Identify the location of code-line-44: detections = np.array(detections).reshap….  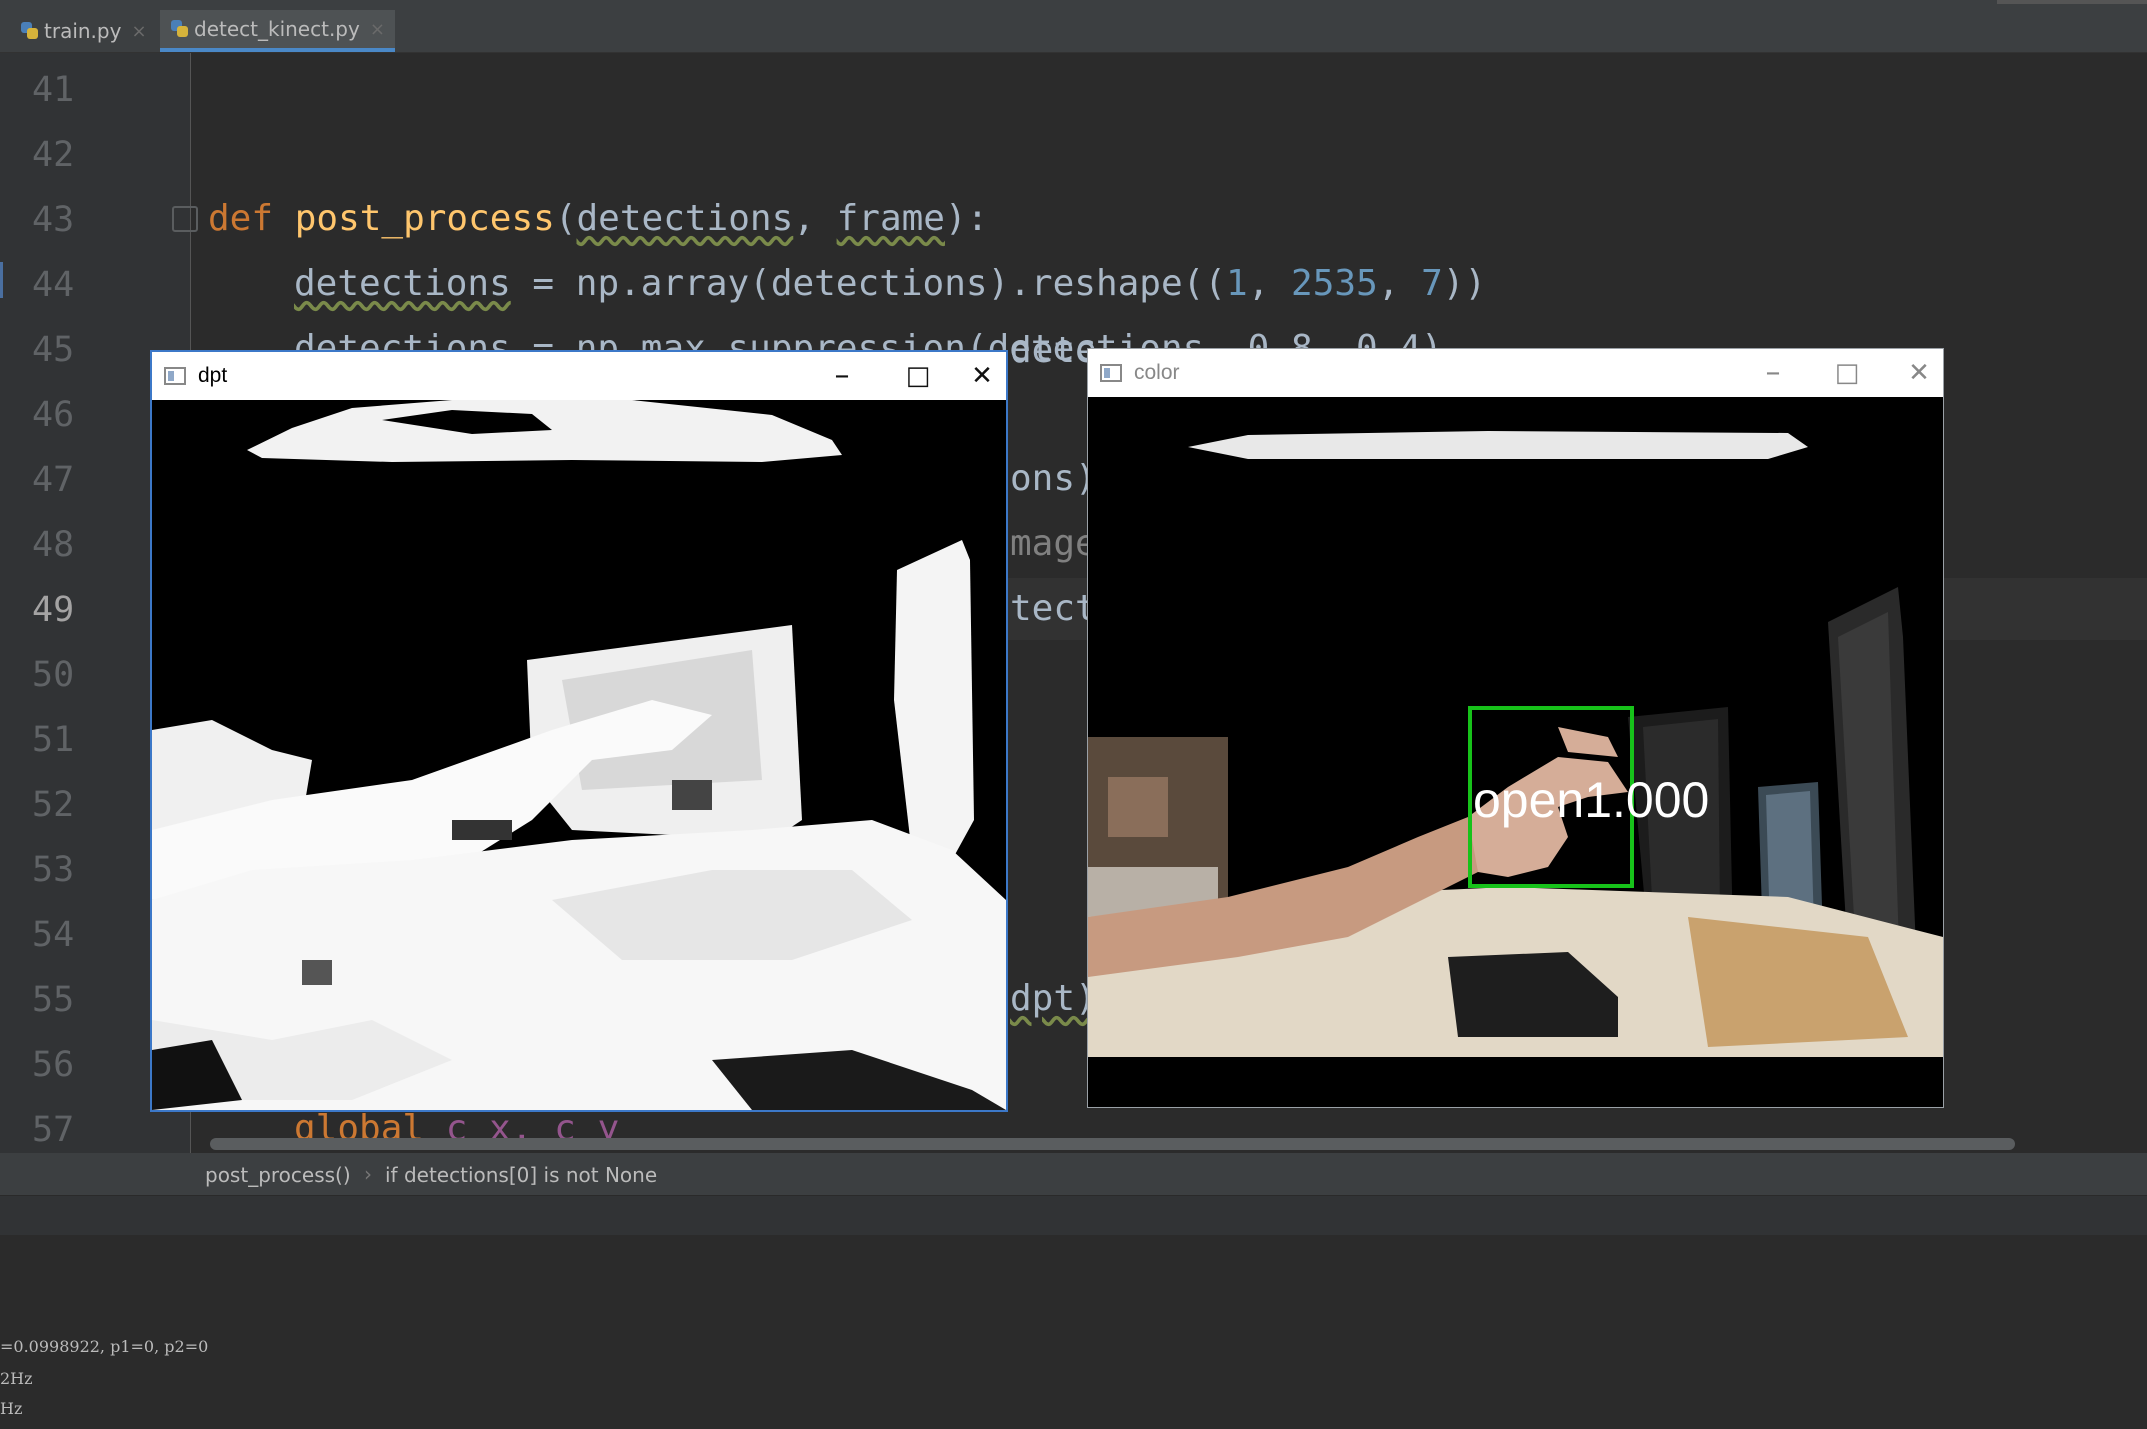
(890, 283).